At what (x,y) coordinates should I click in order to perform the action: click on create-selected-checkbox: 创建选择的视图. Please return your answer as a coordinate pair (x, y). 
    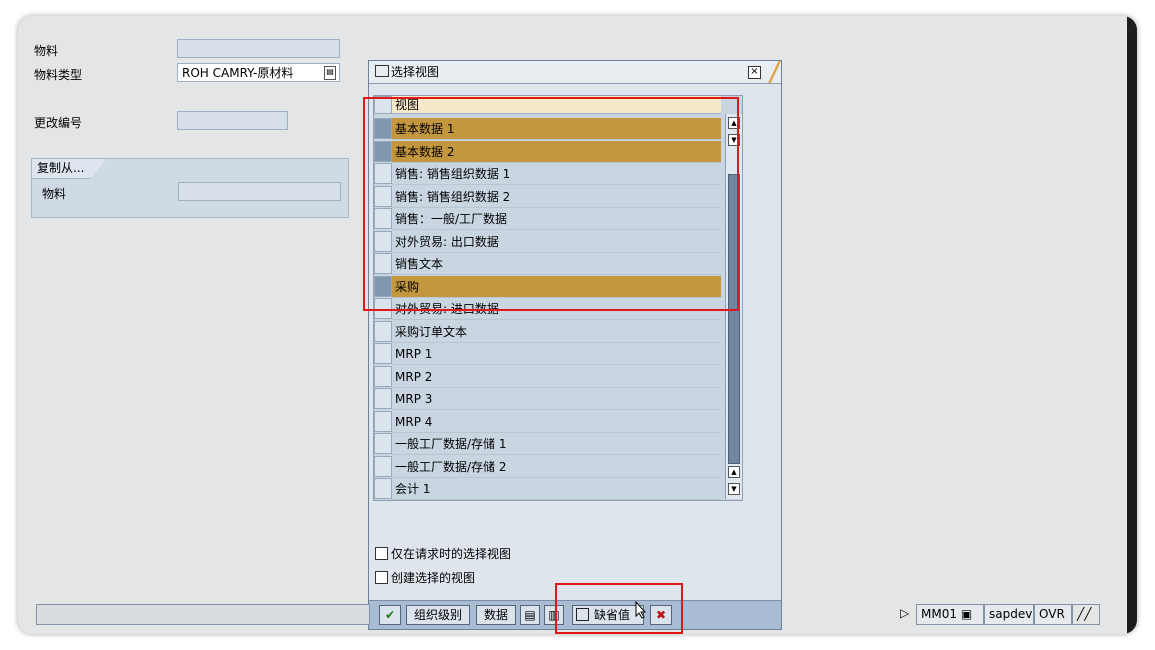
    Looking at the image, I should click on (425, 577).